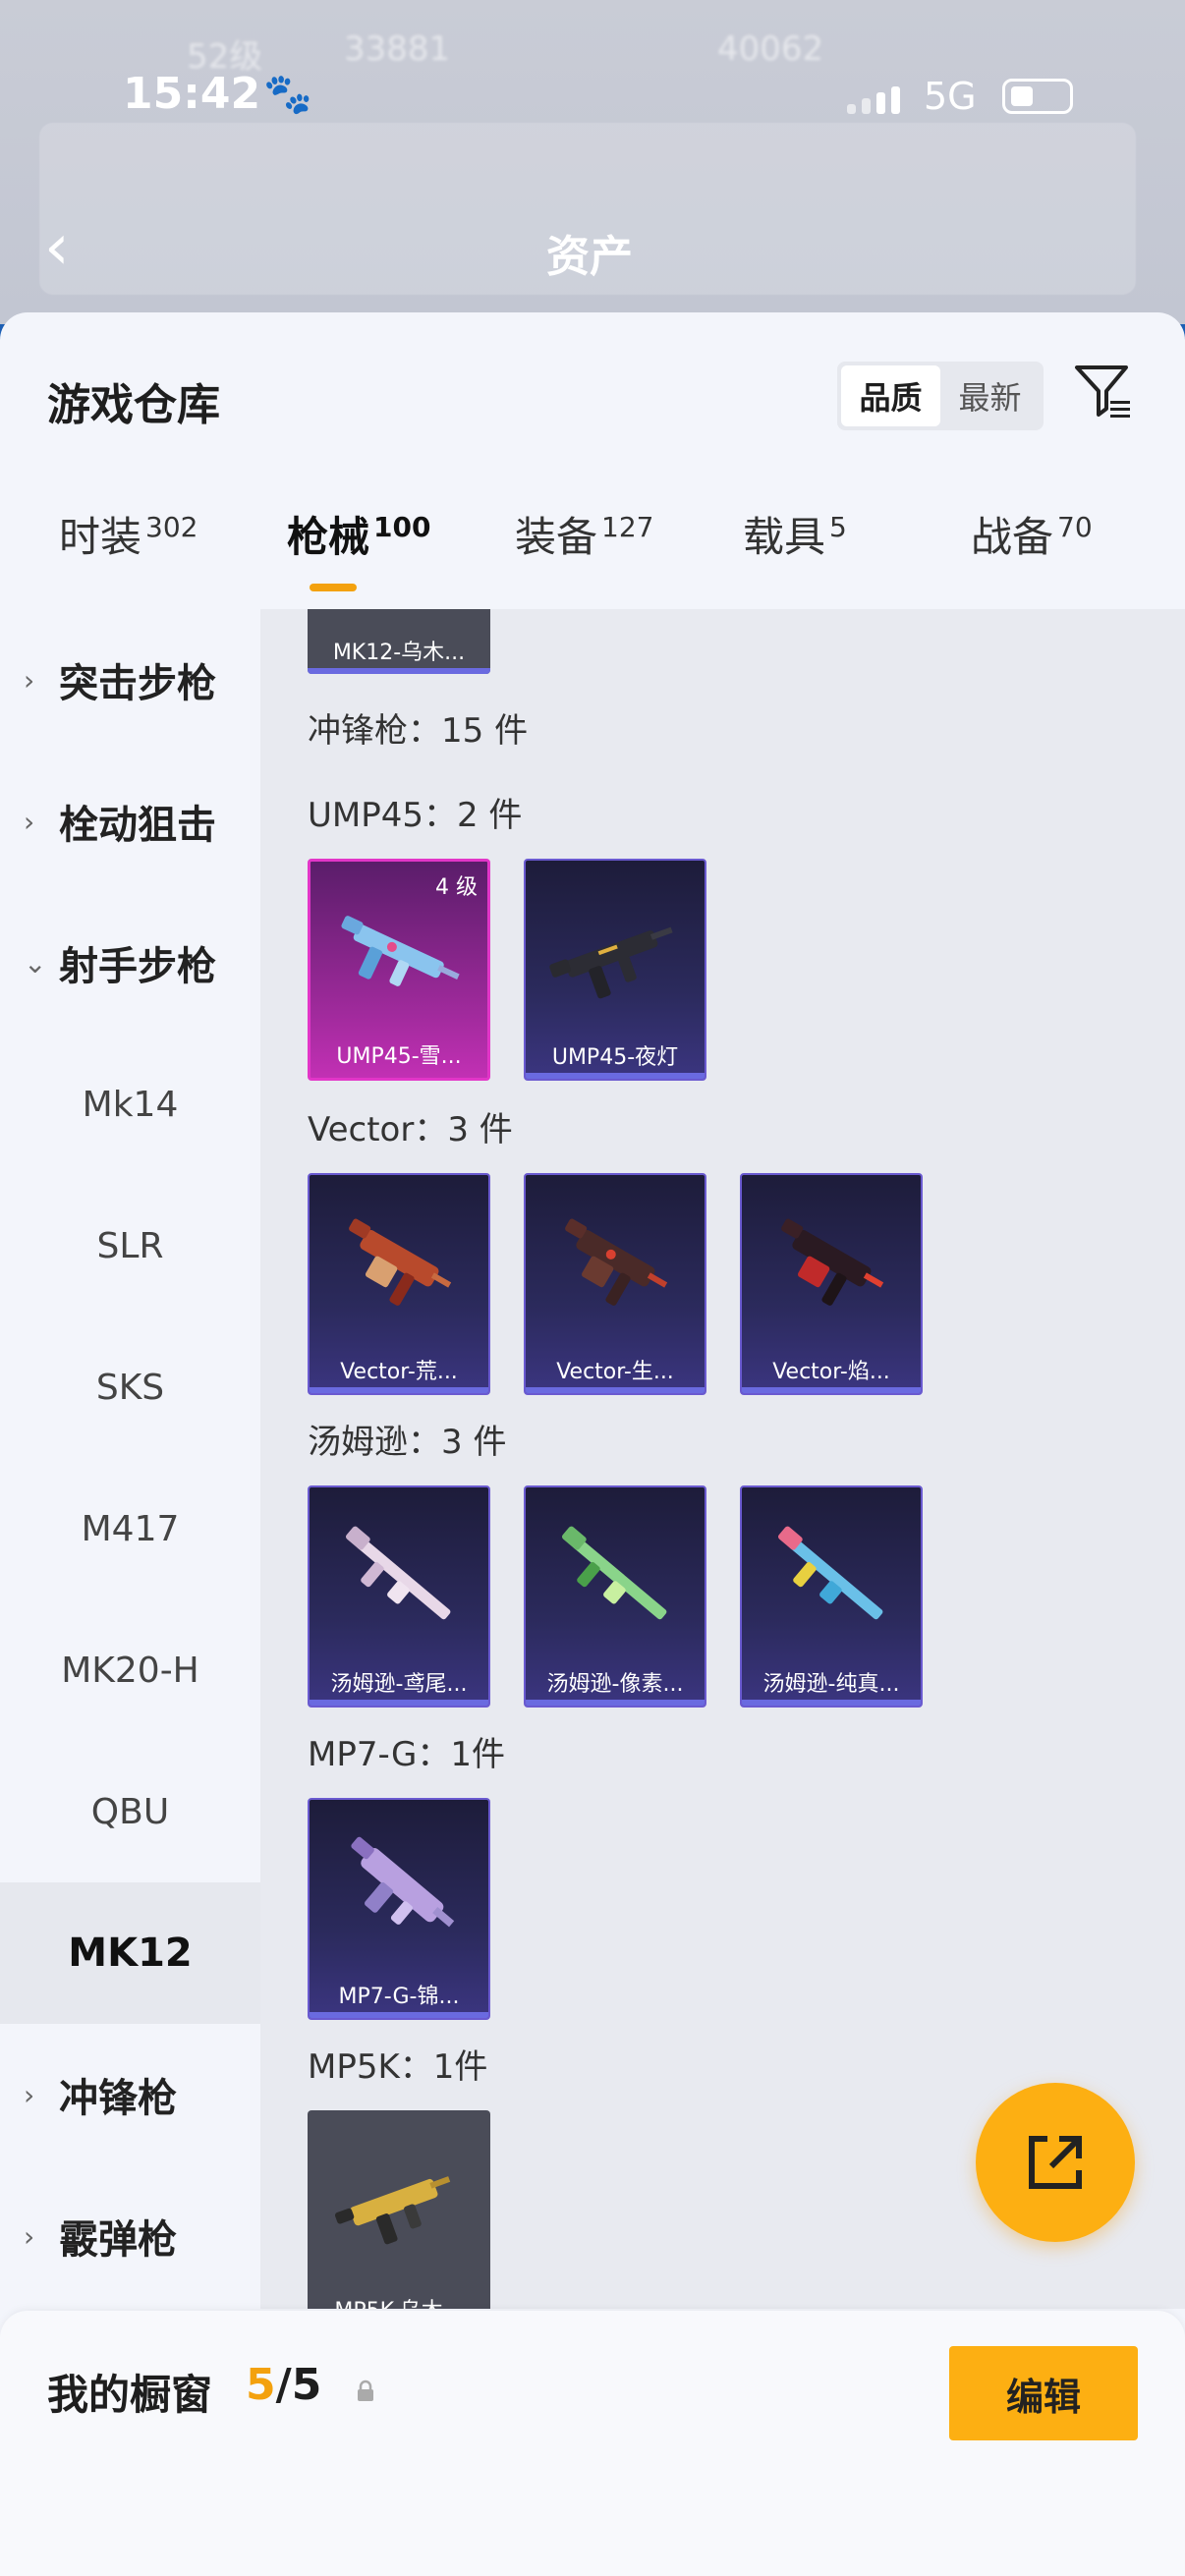 The width and height of the screenshot is (1185, 2576). What do you see at coordinates (990, 395) in the screenshot?
I see `sort-newest-button: 最新` at bounding box center [990, 395].